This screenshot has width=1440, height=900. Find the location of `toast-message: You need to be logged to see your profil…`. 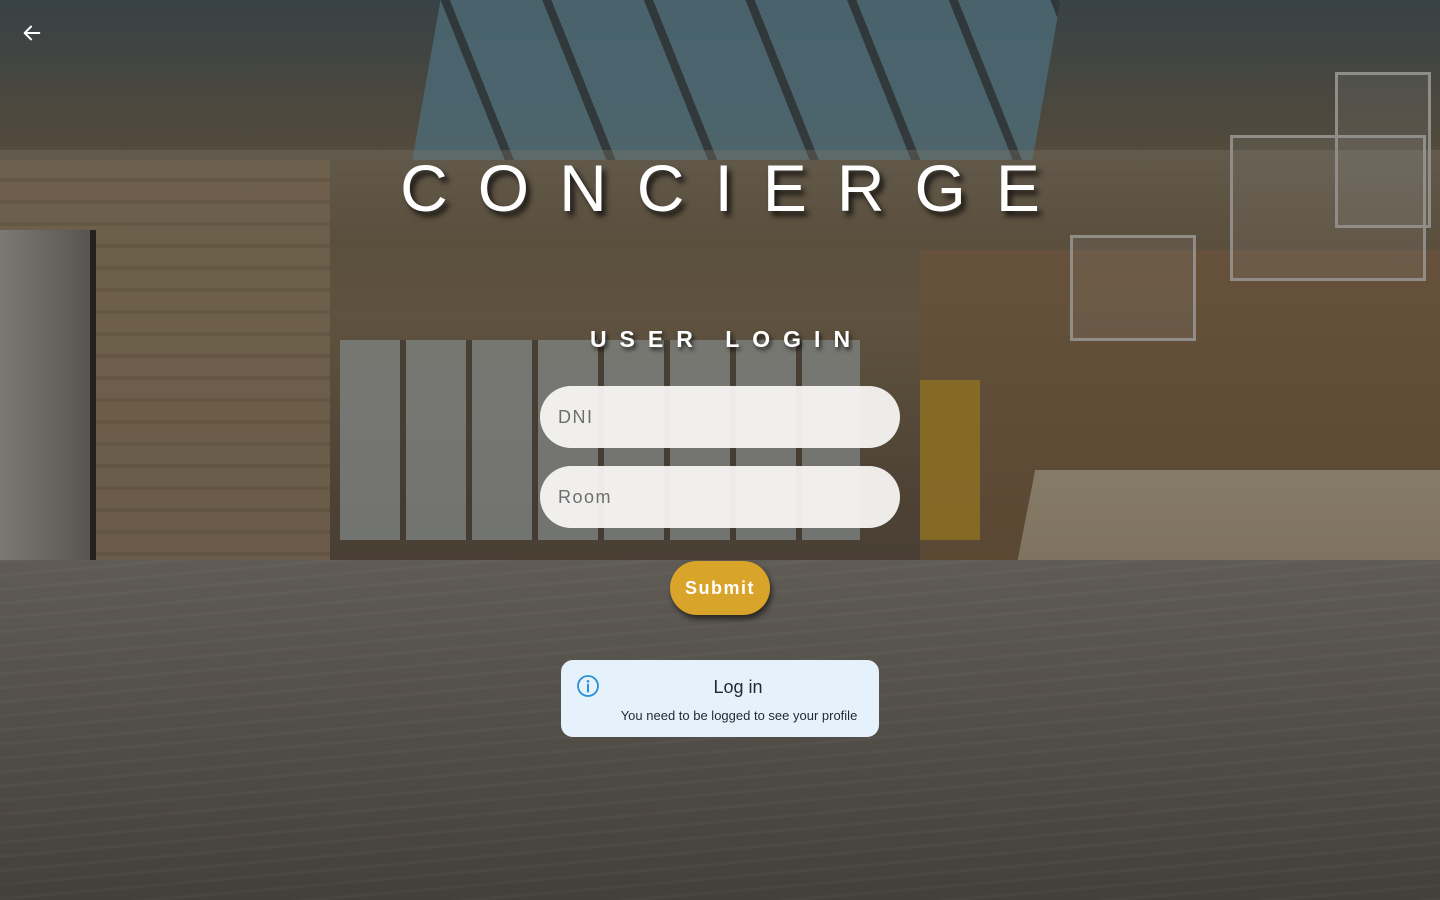

toast-message: You need to be logged to see your profil… is located at coordinates (739, 715).